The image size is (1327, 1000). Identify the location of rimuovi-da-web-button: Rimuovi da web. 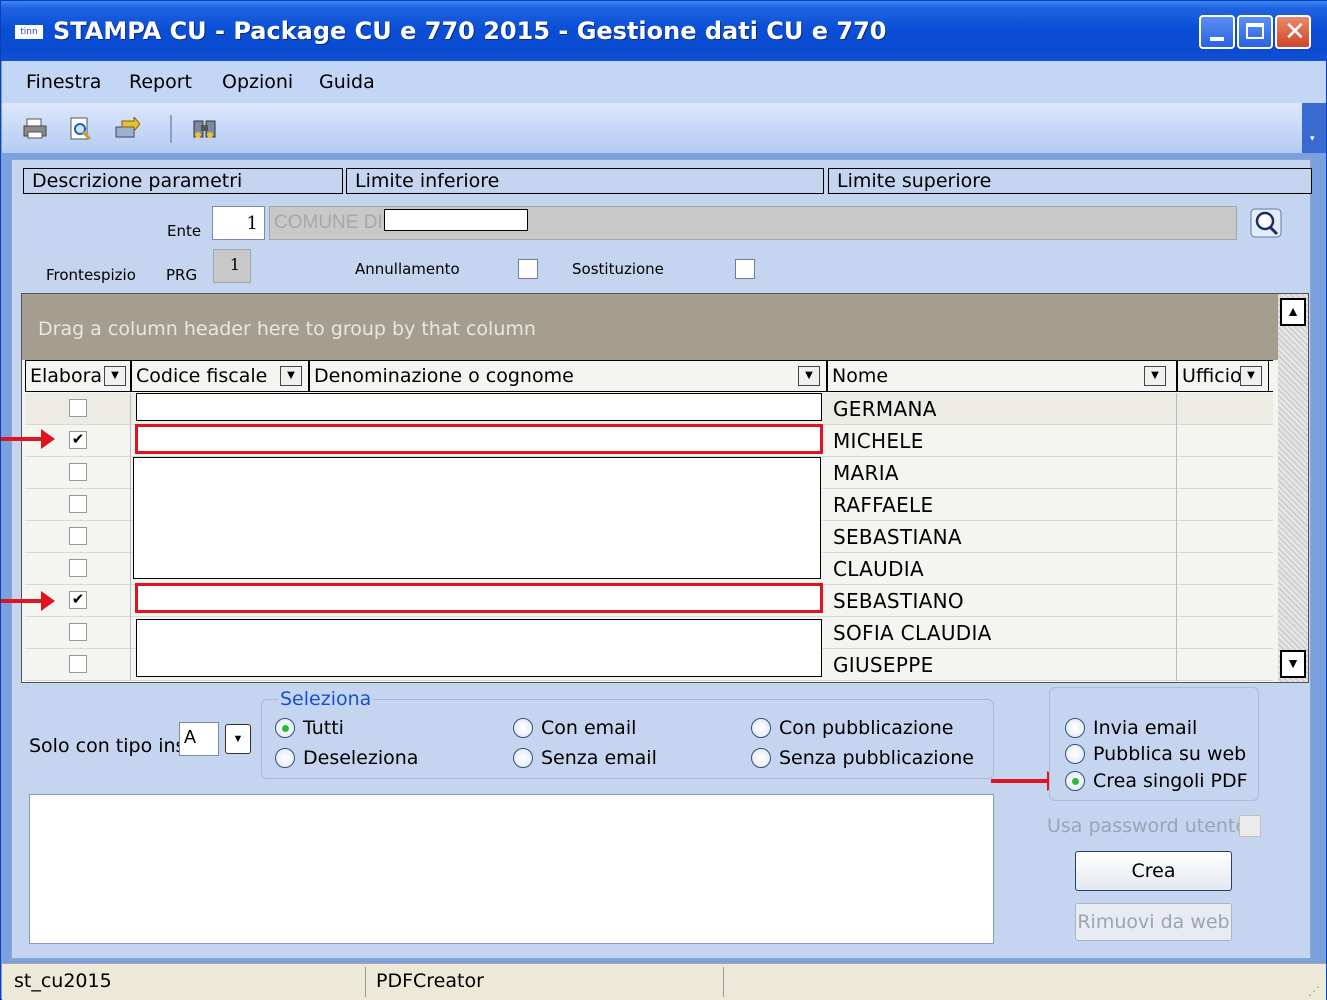
(1153, 922).